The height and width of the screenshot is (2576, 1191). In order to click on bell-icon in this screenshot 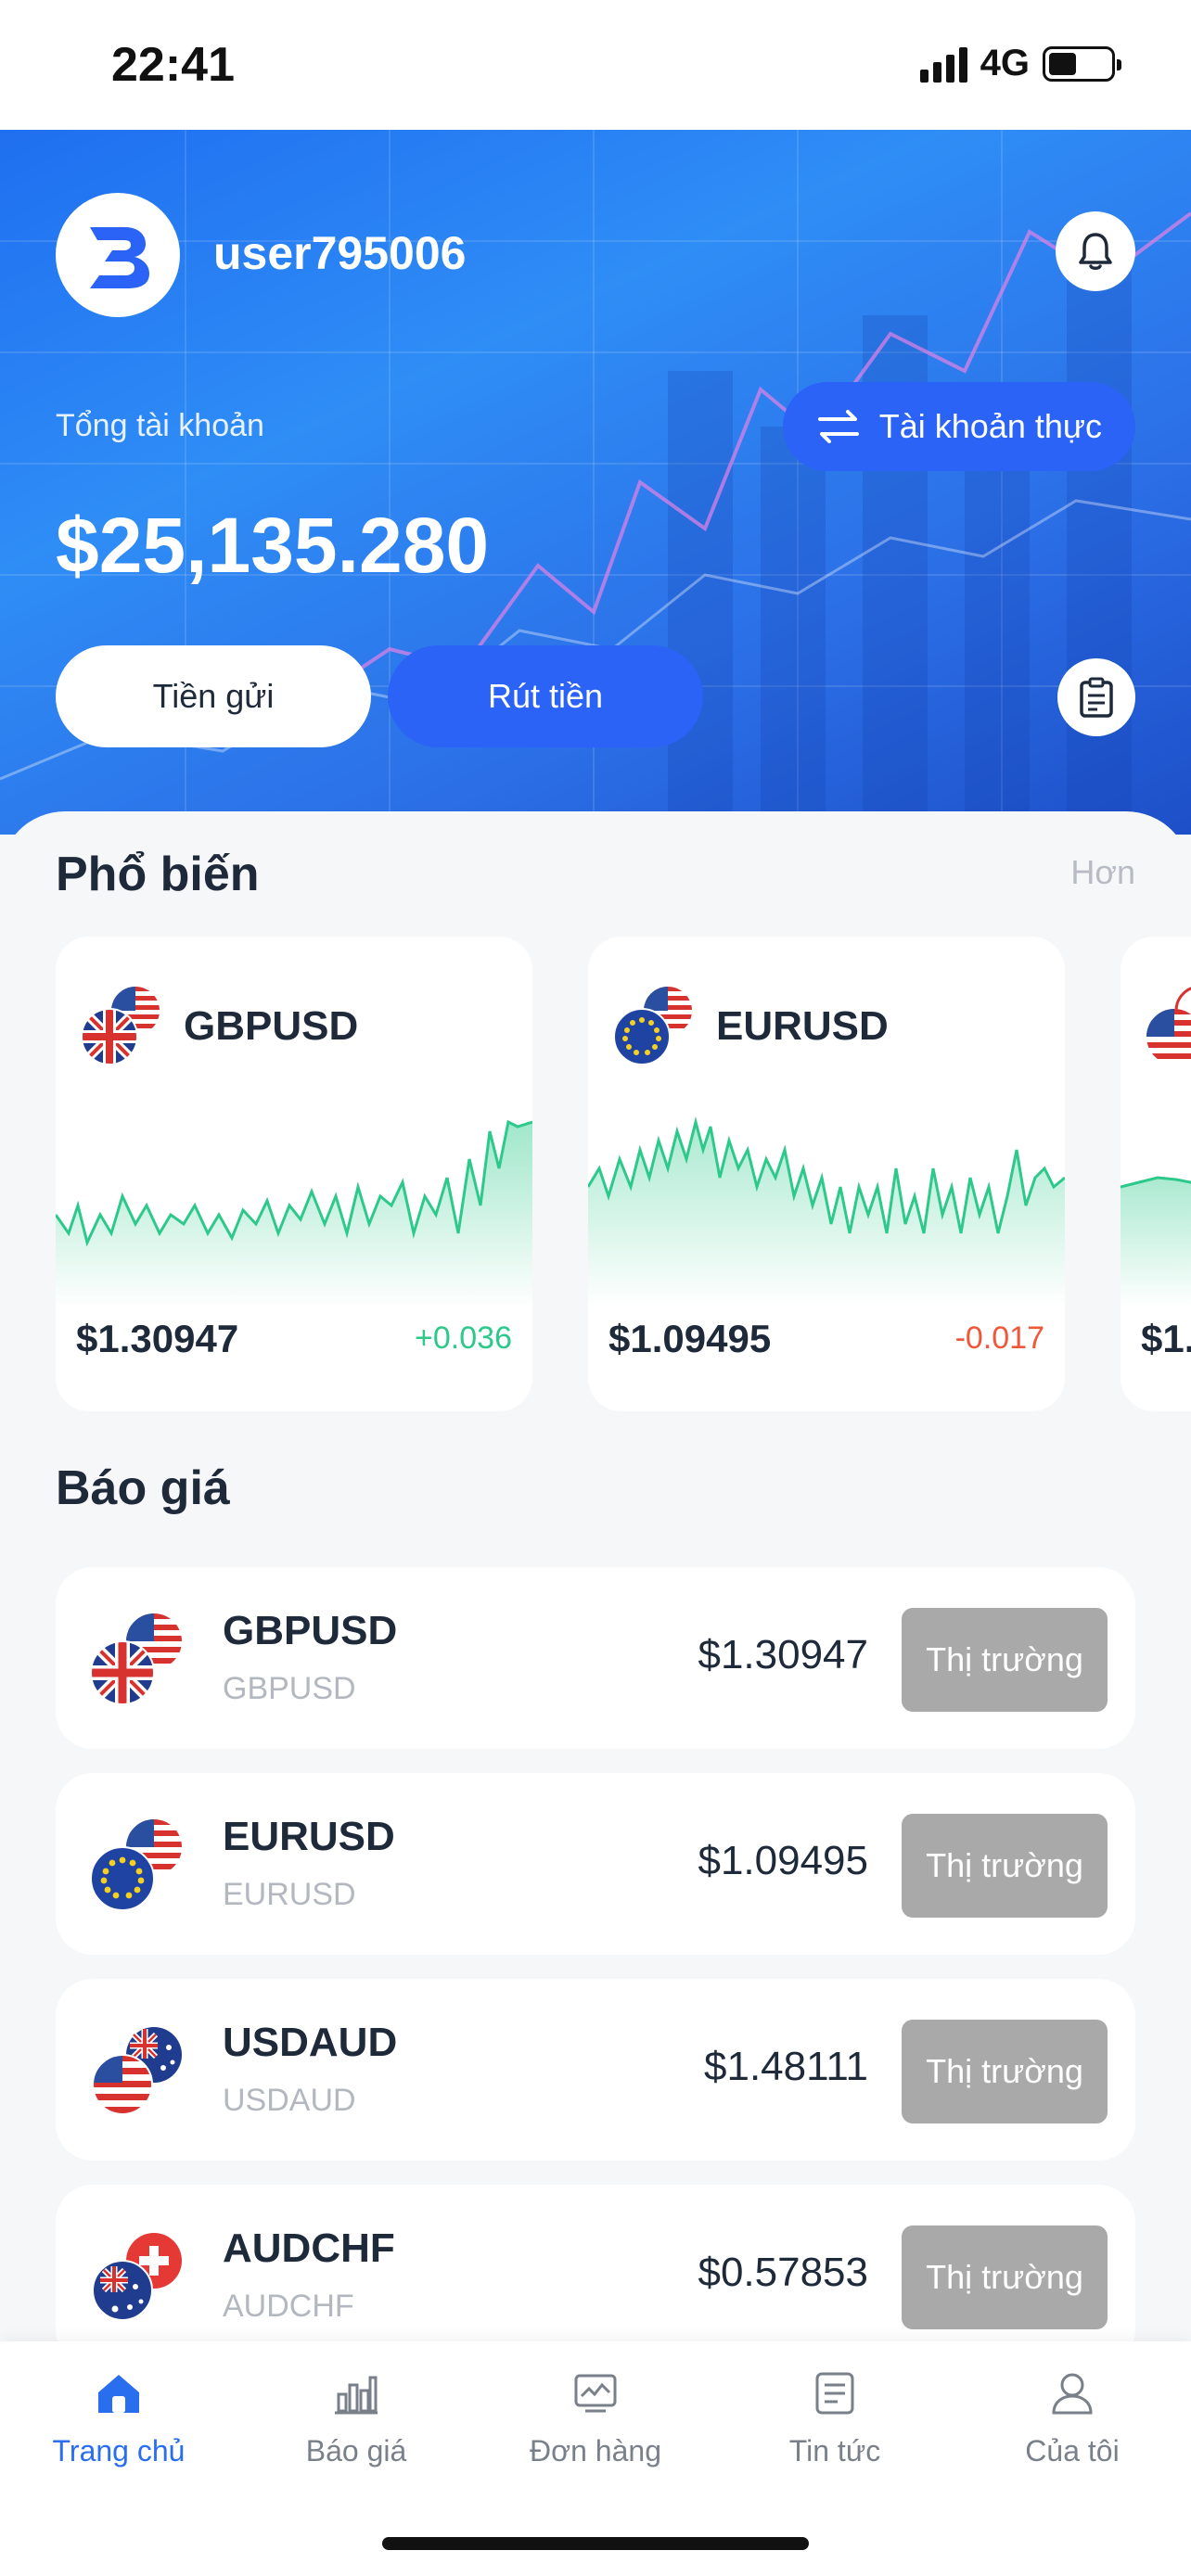, I will do `click(1095, 251)`.